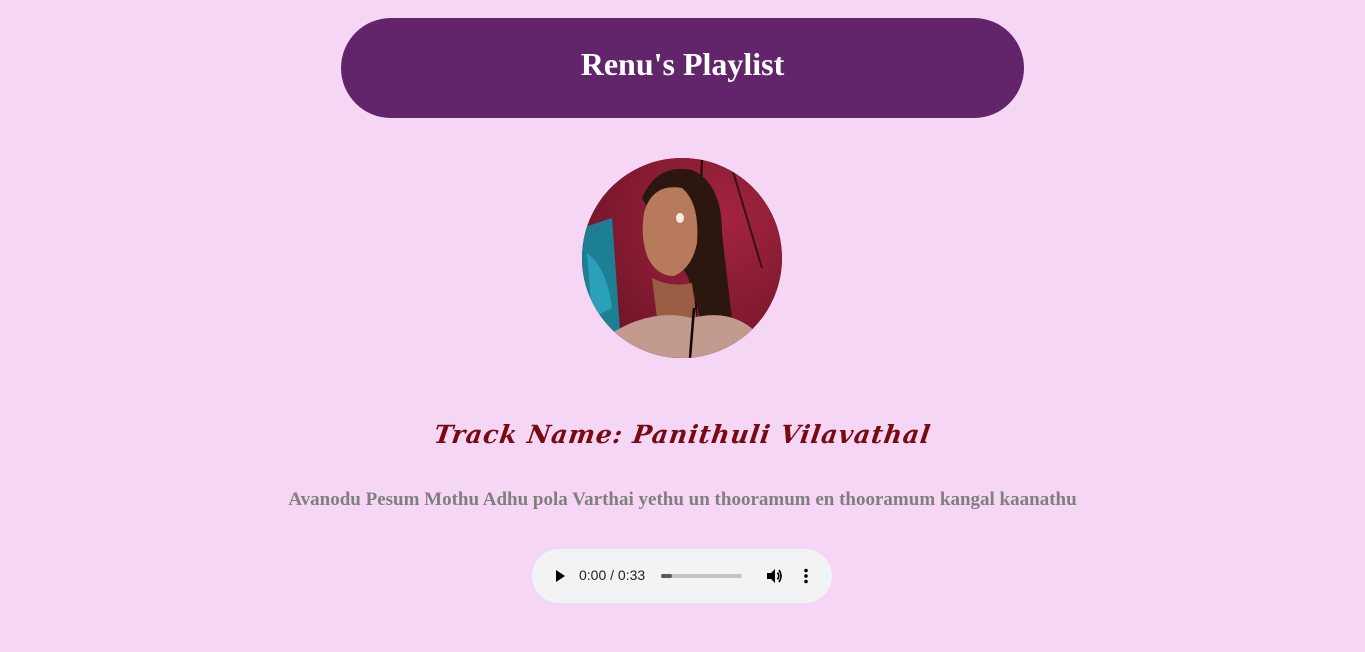 Image resolution: width=1365 pixels, height=652 pixels. Describe the element at coordinates (774, 576) in the screenshot. I see `volume-icon` at that location.